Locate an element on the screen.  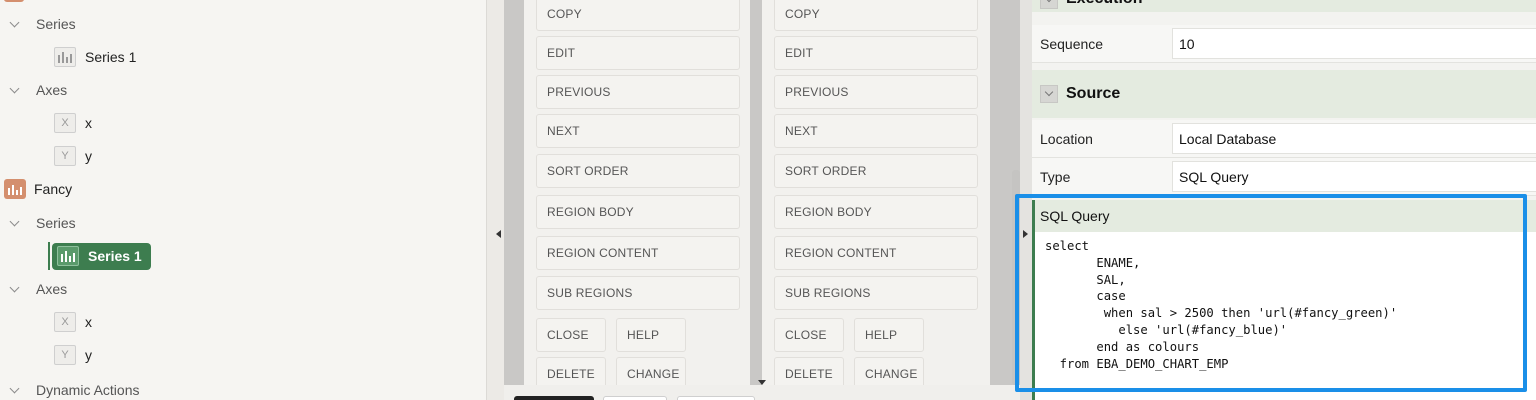
selected-node: Series 1 is located at coordinates (101, 256).